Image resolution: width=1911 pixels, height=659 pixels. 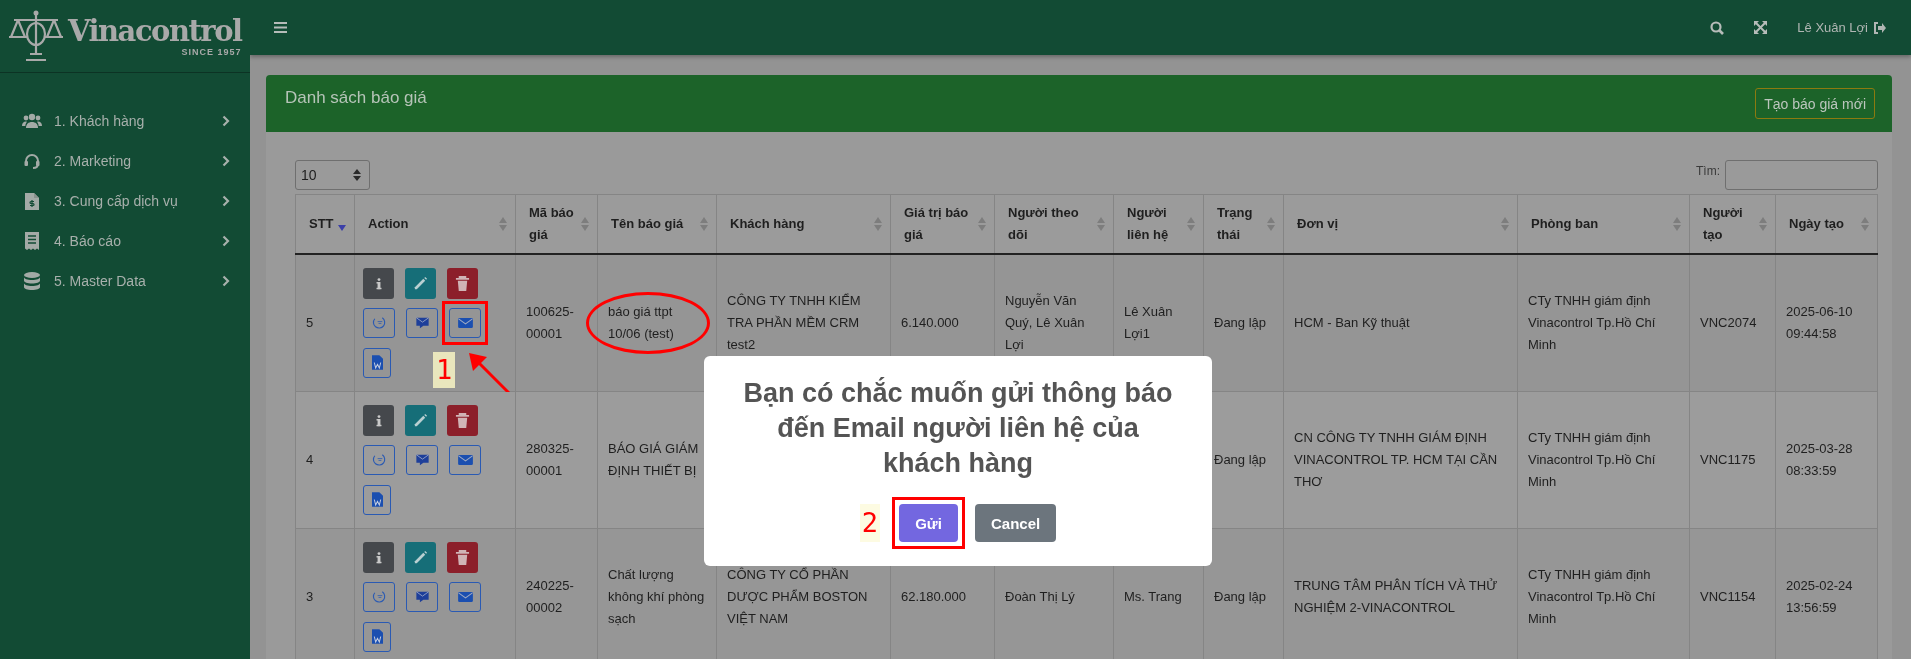 What do you see at coordinates (1400, 322) in the screenshot?
I see `table-cell: HCM - Ban Kỹ thuật` at bounding box center [1400, 322].